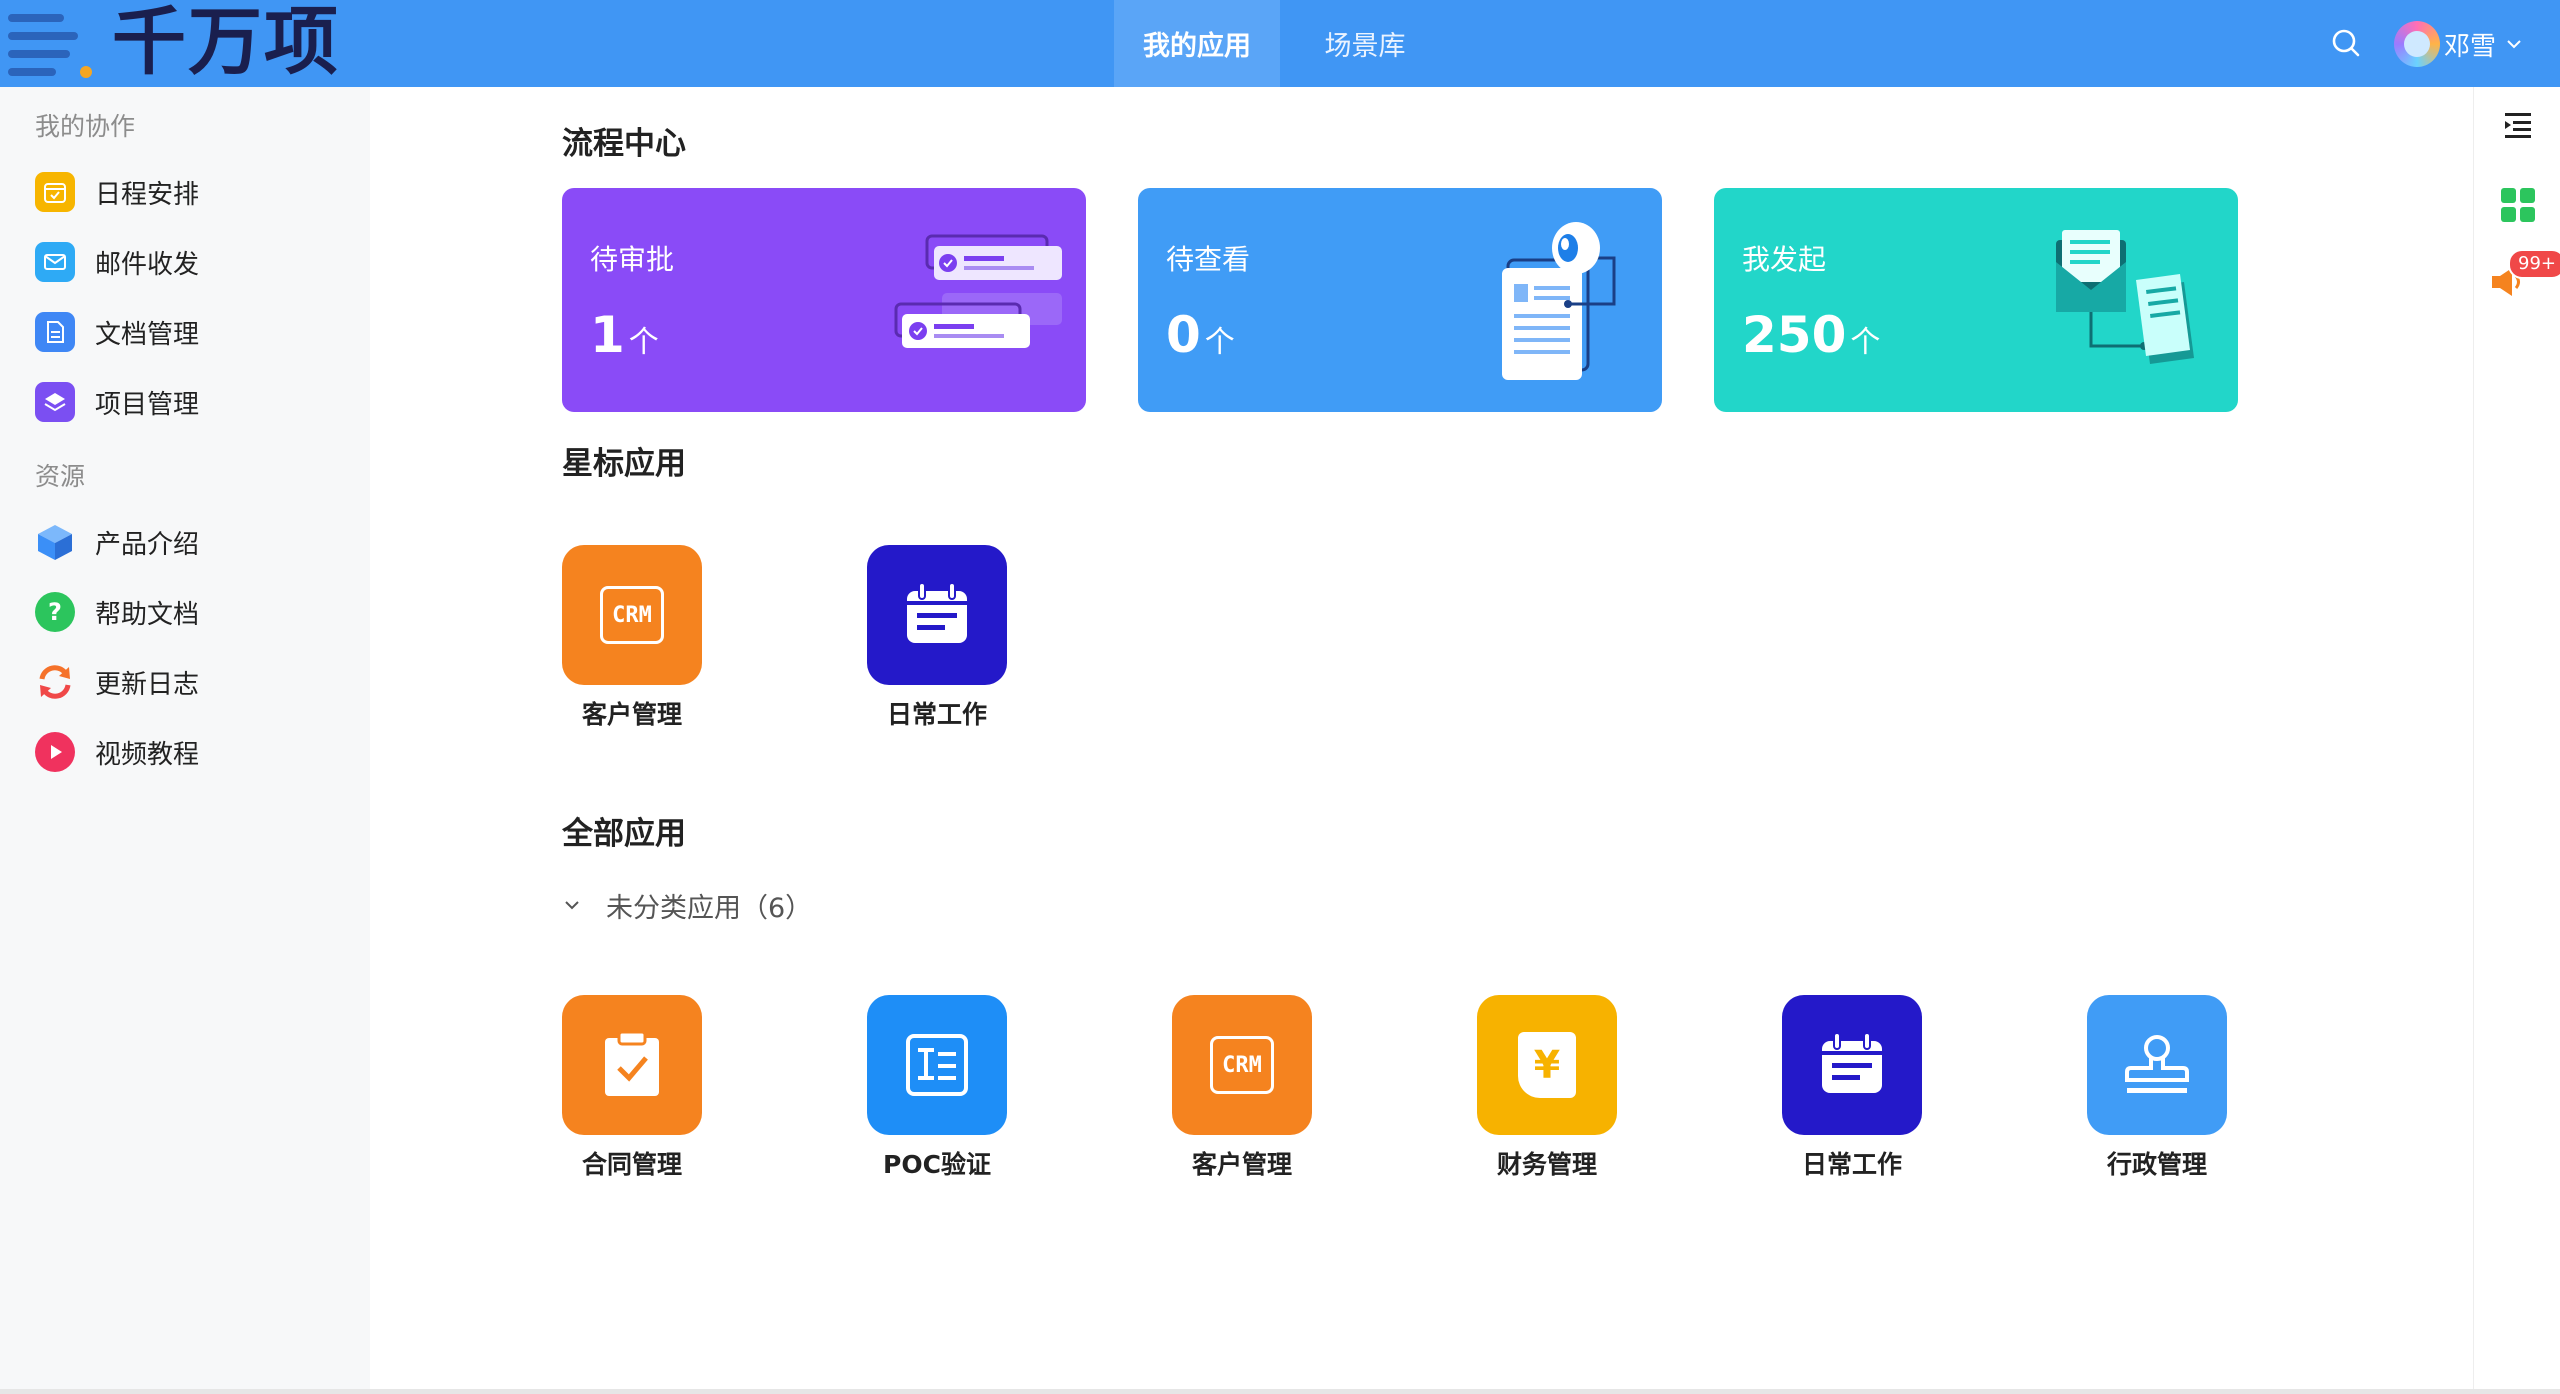 The image size is (2560, 1394). Describe the element at coordinates (2156, 1164) in the screenshot. I see `app-label: 行政管理` at that location.